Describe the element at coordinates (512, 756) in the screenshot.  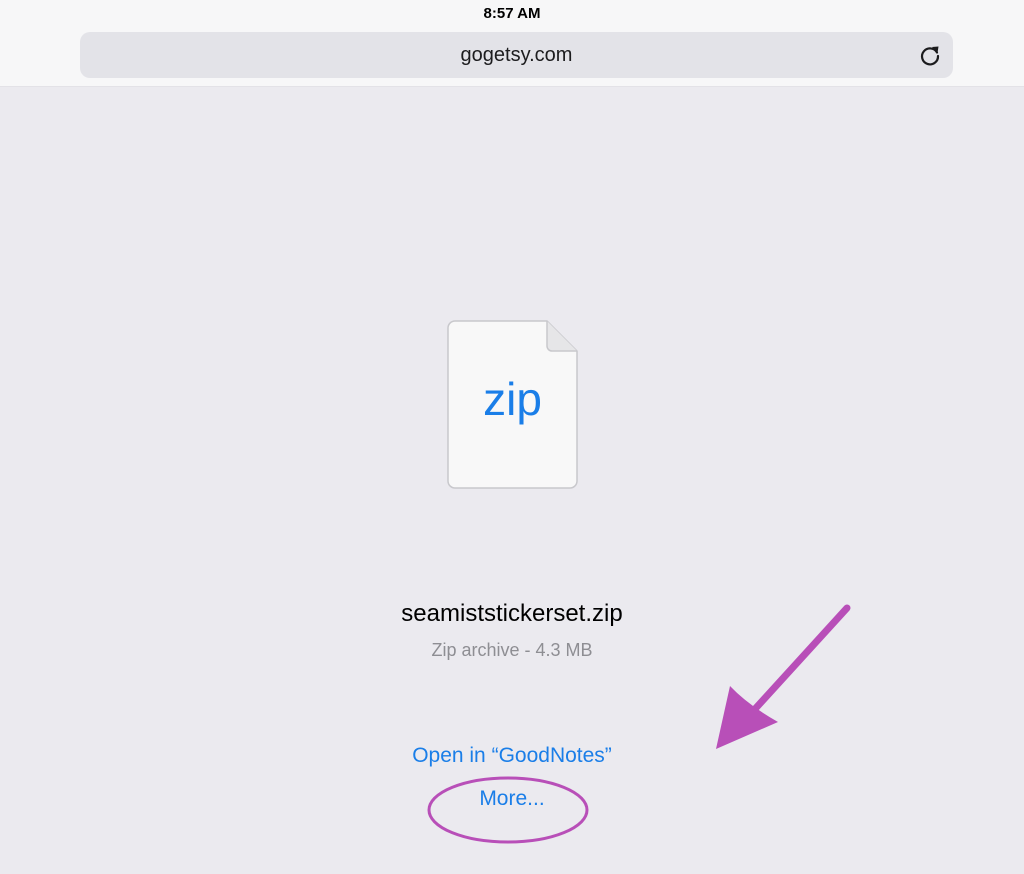
I see `open-in-goodnotes-link: Open in “GoodNotes”` at that location.